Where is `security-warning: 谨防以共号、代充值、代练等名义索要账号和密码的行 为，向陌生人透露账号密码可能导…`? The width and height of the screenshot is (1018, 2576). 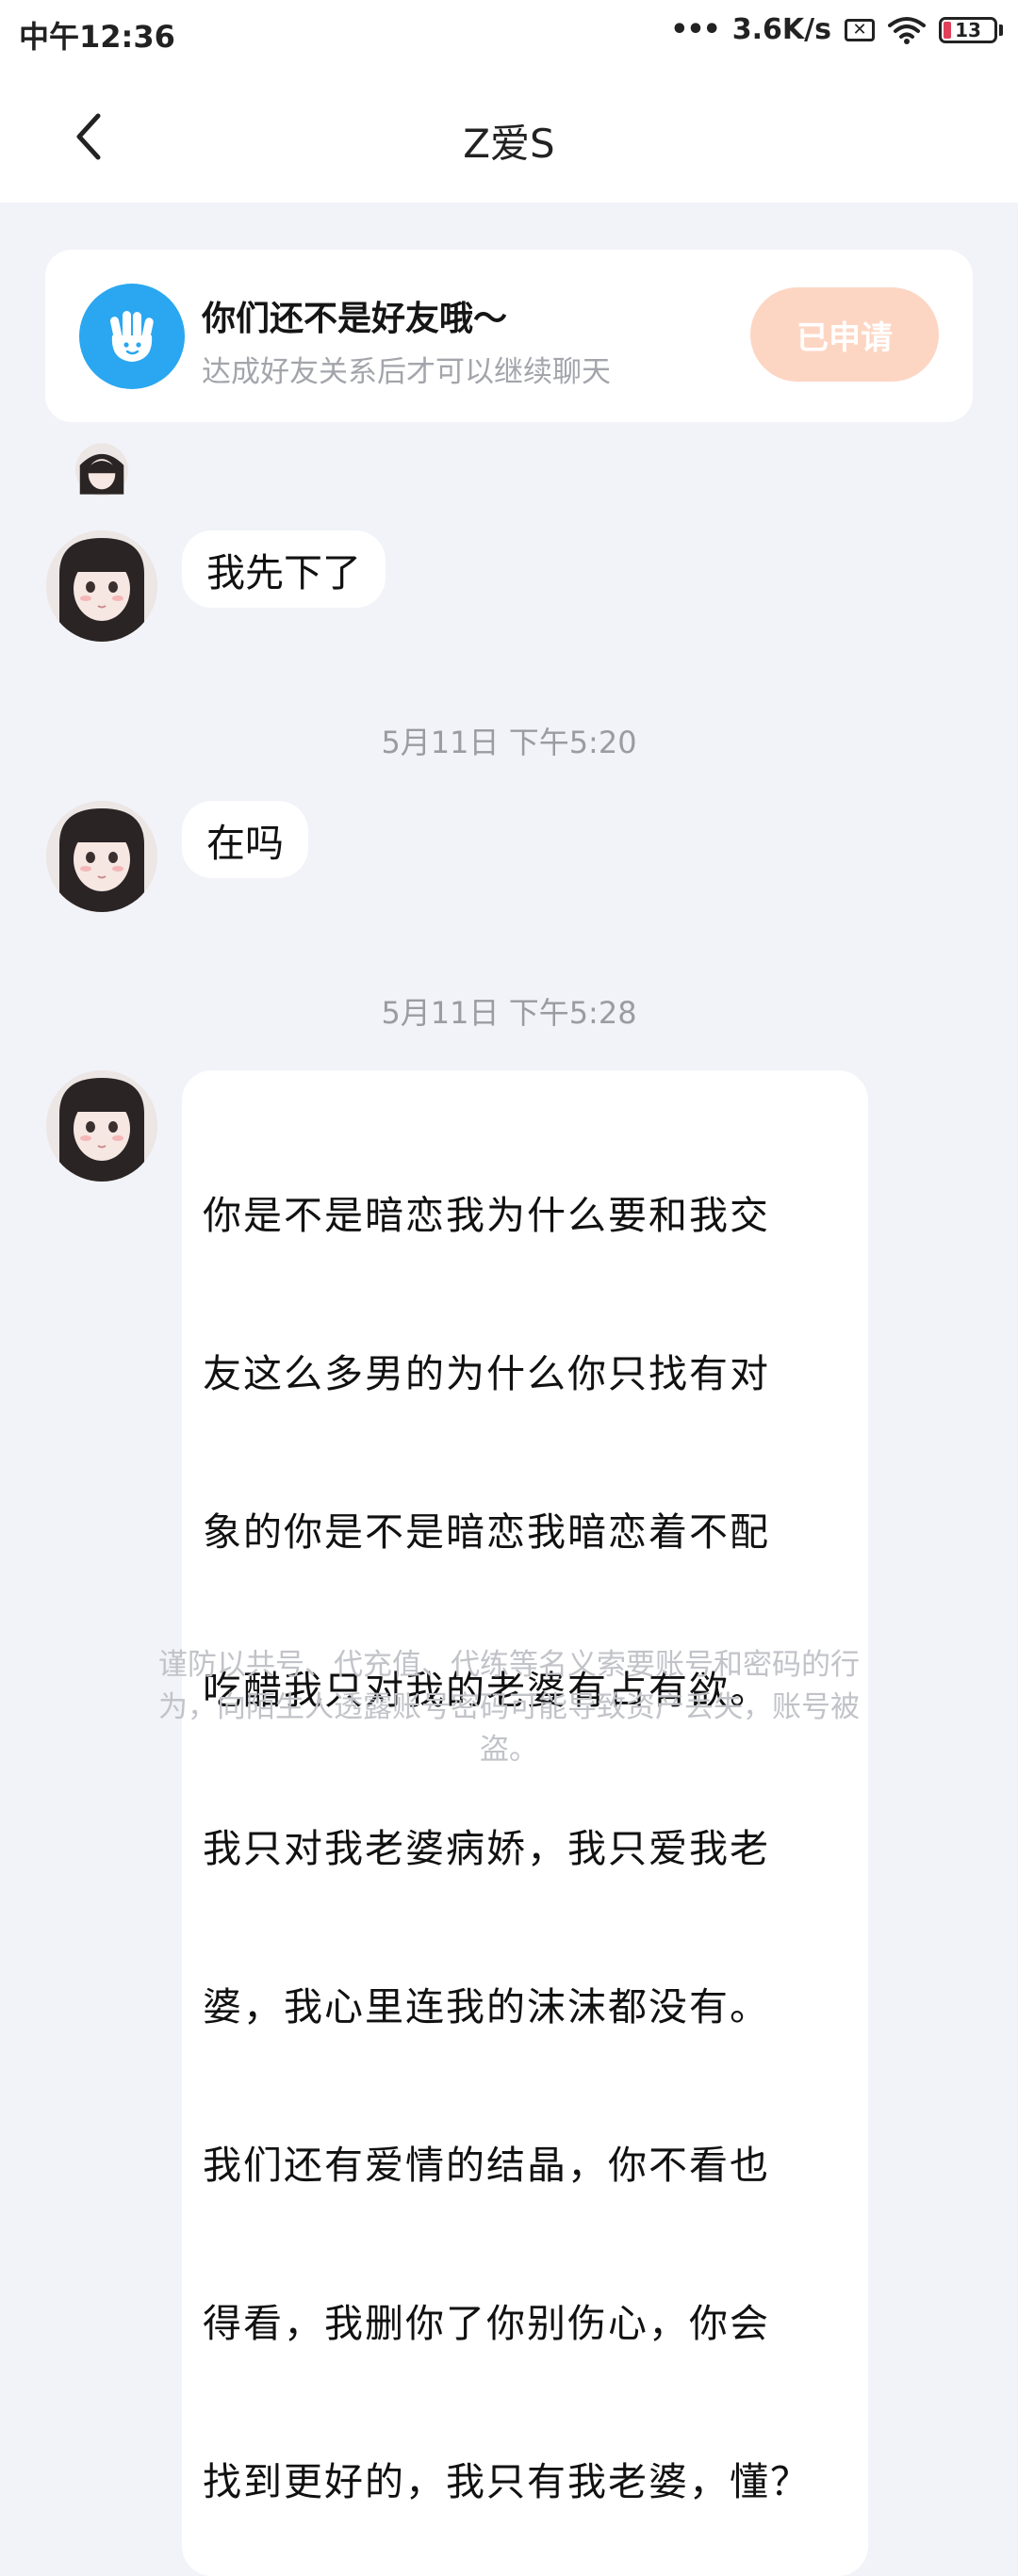
security-warning: 谨防以共号、代充值、代练等名义索要账号和密码的行 为，向陌生人透露账号密码可能导… is located at coordinates (509, 1707).